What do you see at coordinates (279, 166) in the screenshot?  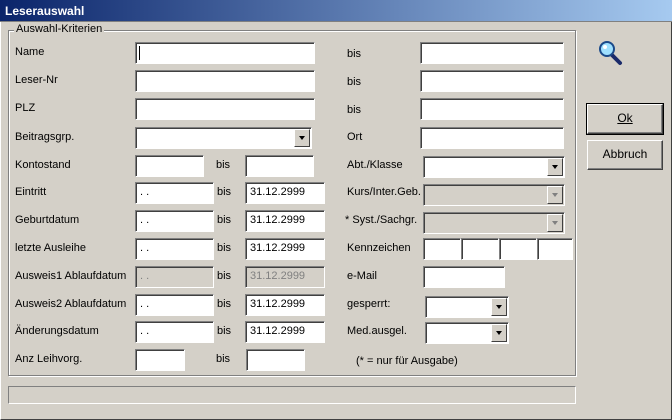 I see `kontostand-to-input` at bounding box center [279, 166].